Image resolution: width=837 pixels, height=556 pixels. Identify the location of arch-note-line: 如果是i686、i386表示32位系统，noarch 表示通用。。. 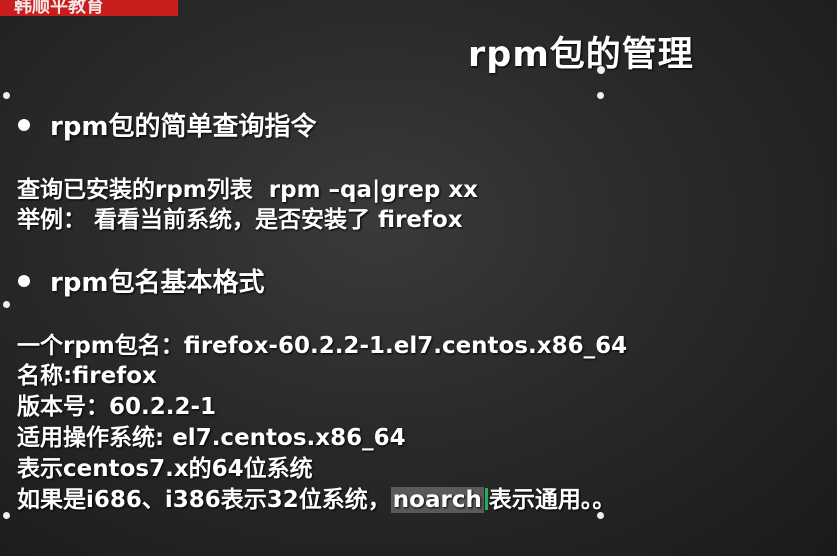
(316, 497).